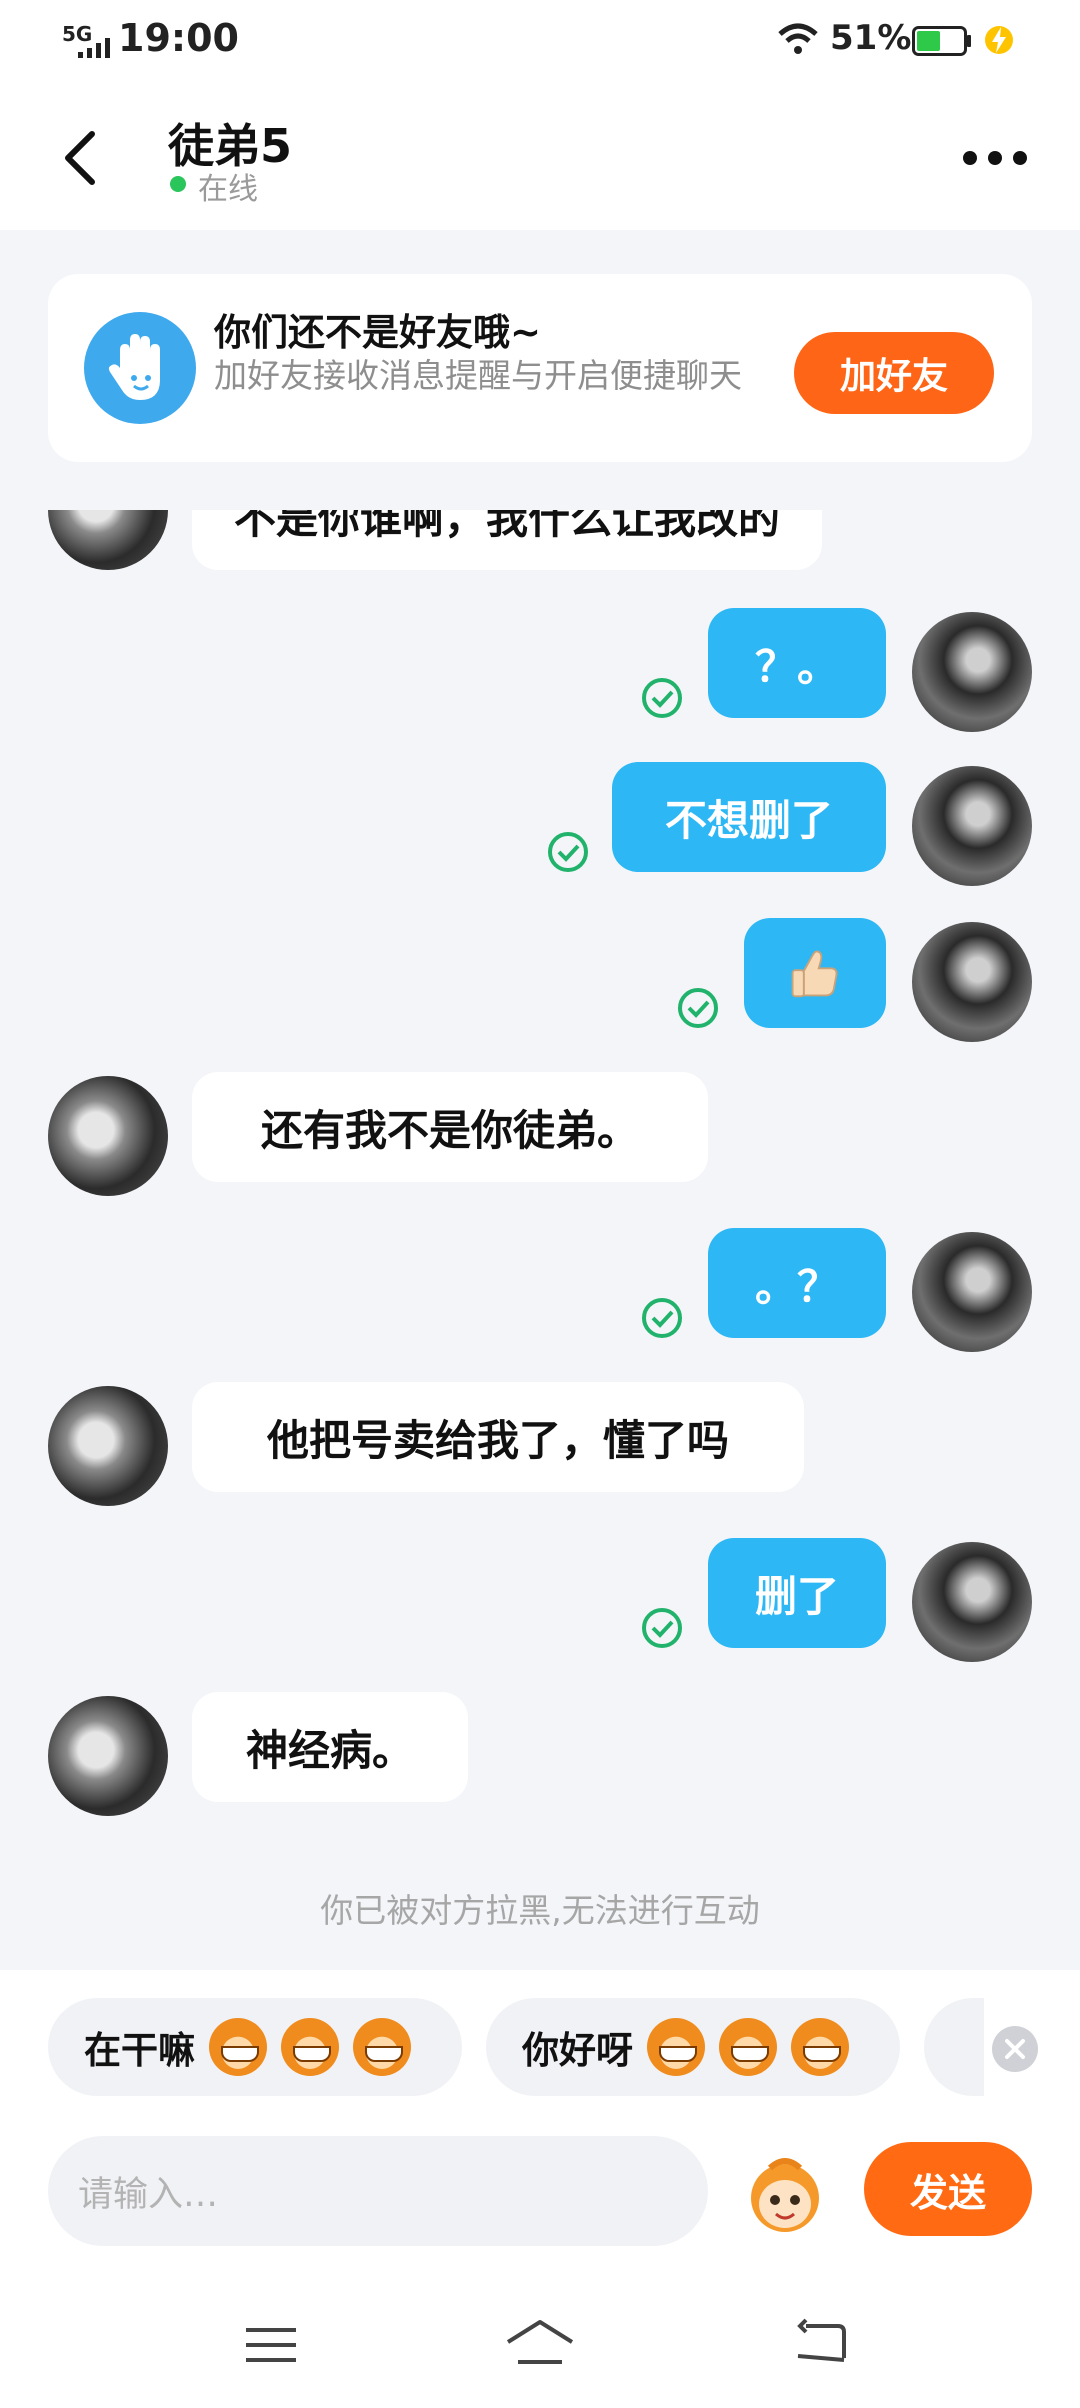  What do you see at coordinates (540, 41) in the screenshot?
I see `status-bar: 5G 19:00 51%` at bounding box center [540, 41].